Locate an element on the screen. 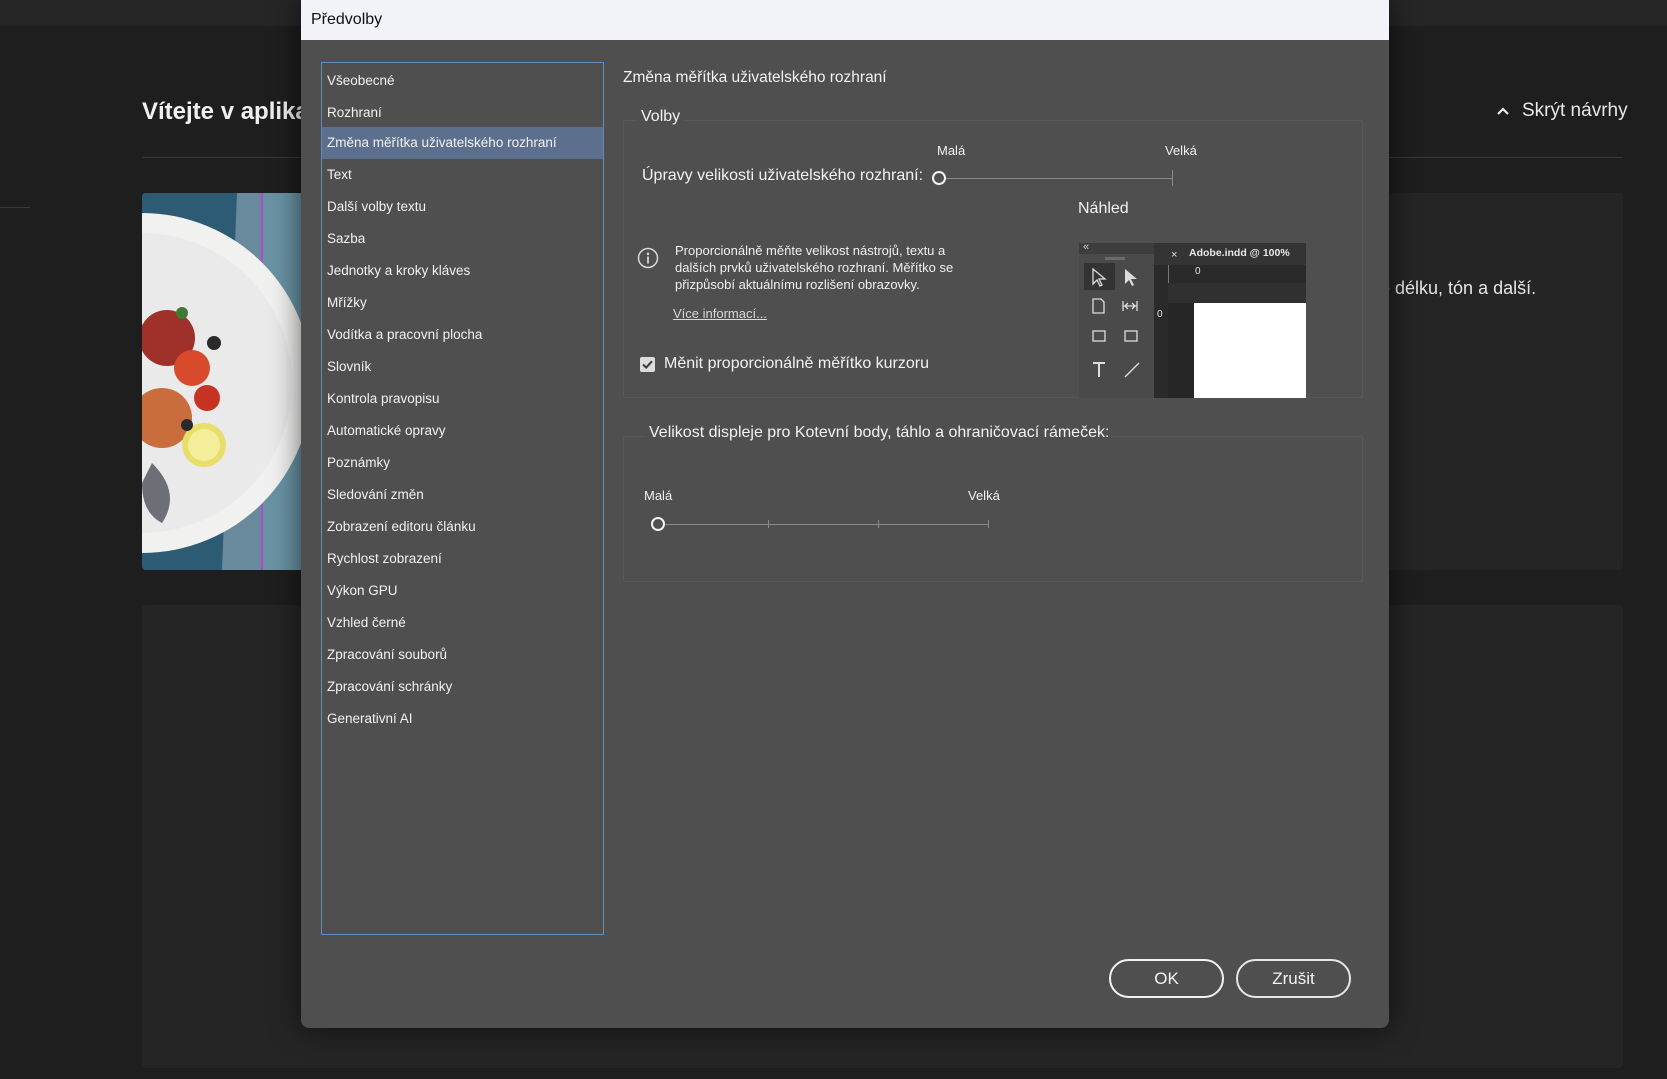 Image resolution: width=1667 pixels, height=1079 pixels. card-description: e délku, tón a další. is located at coordinates (1458, 288).